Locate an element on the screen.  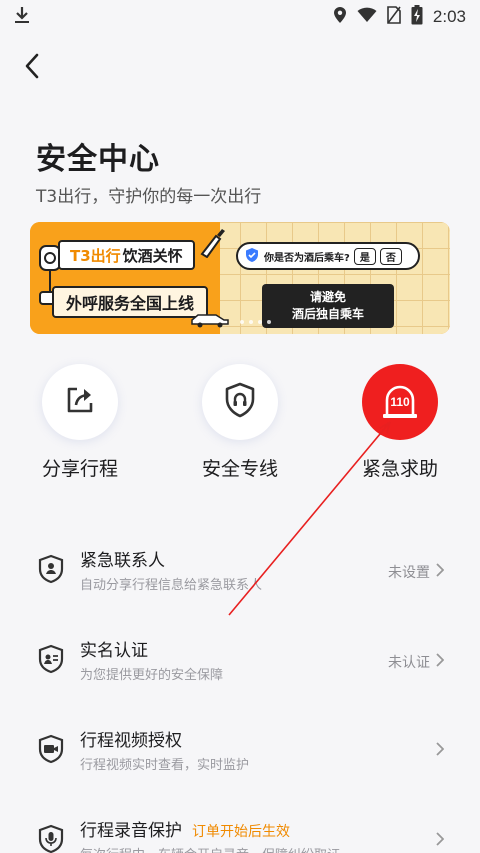
page-title: 安全中心 is located at coordinates (98, 159).